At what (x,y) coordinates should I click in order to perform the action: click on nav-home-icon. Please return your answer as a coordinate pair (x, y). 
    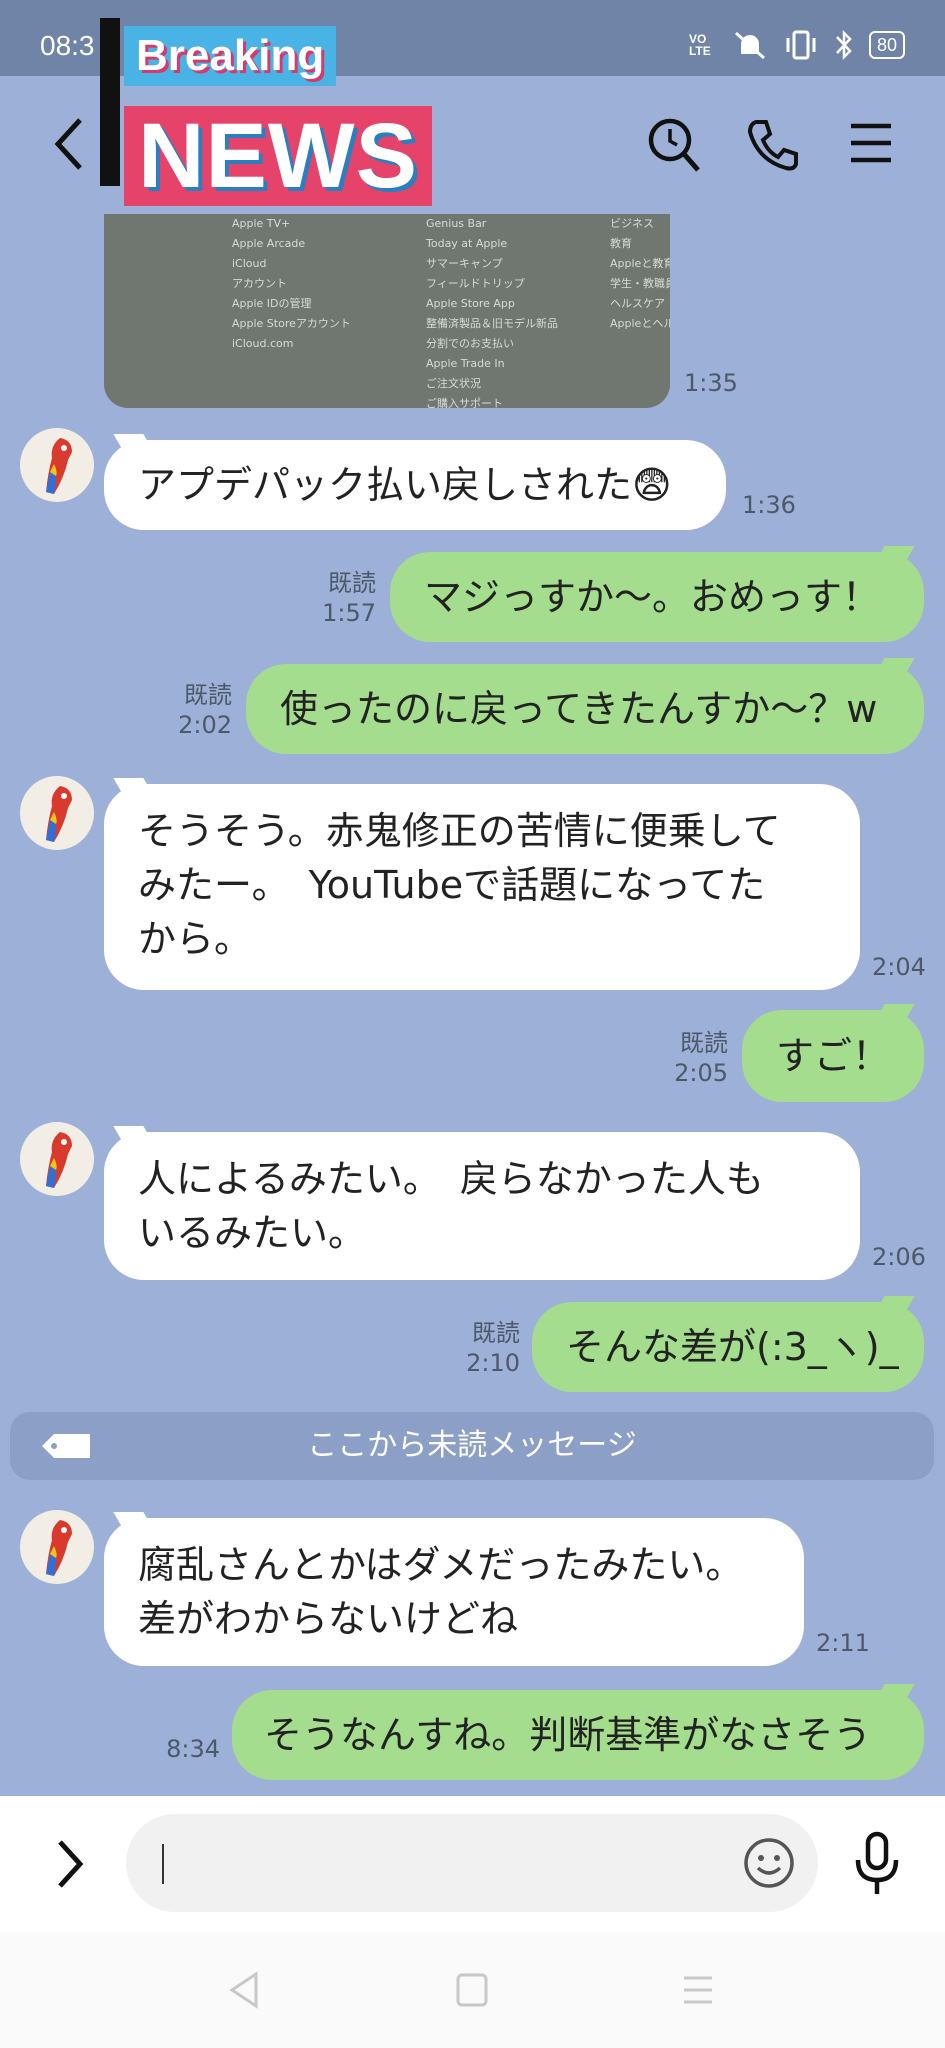
    Looking at the image, I should click on (472, 1990).